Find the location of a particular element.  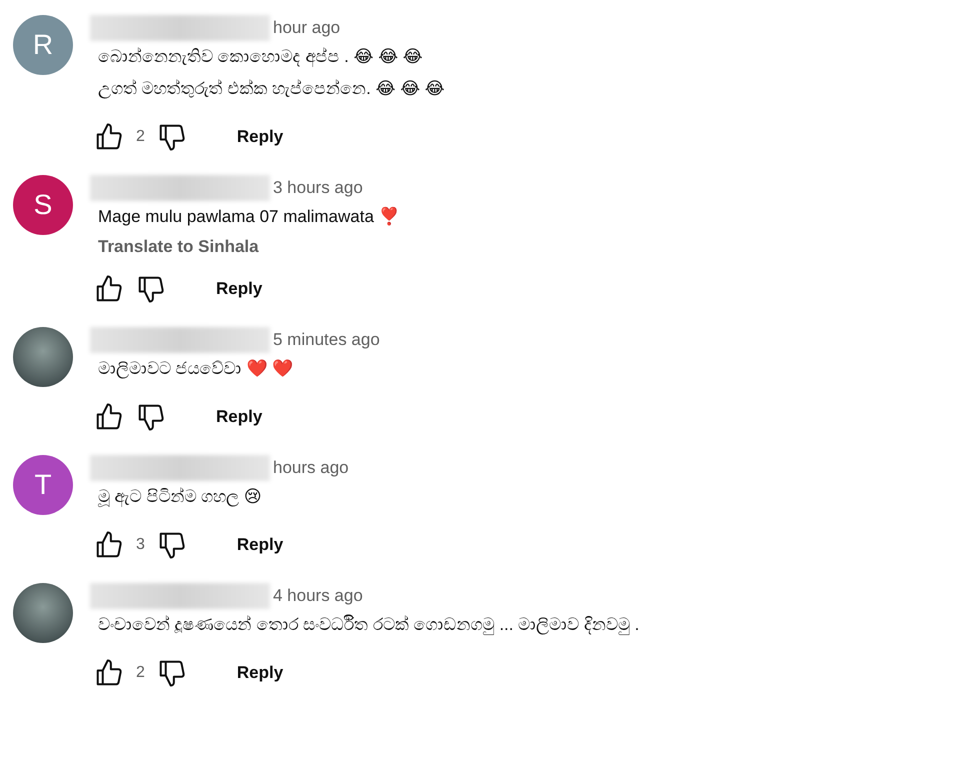

comment-text: උගත් මහත්තුරුත් එක්ක හැප්පෙන්නෙ. 😂 😂 😂 is located at coordinates (271, 89).